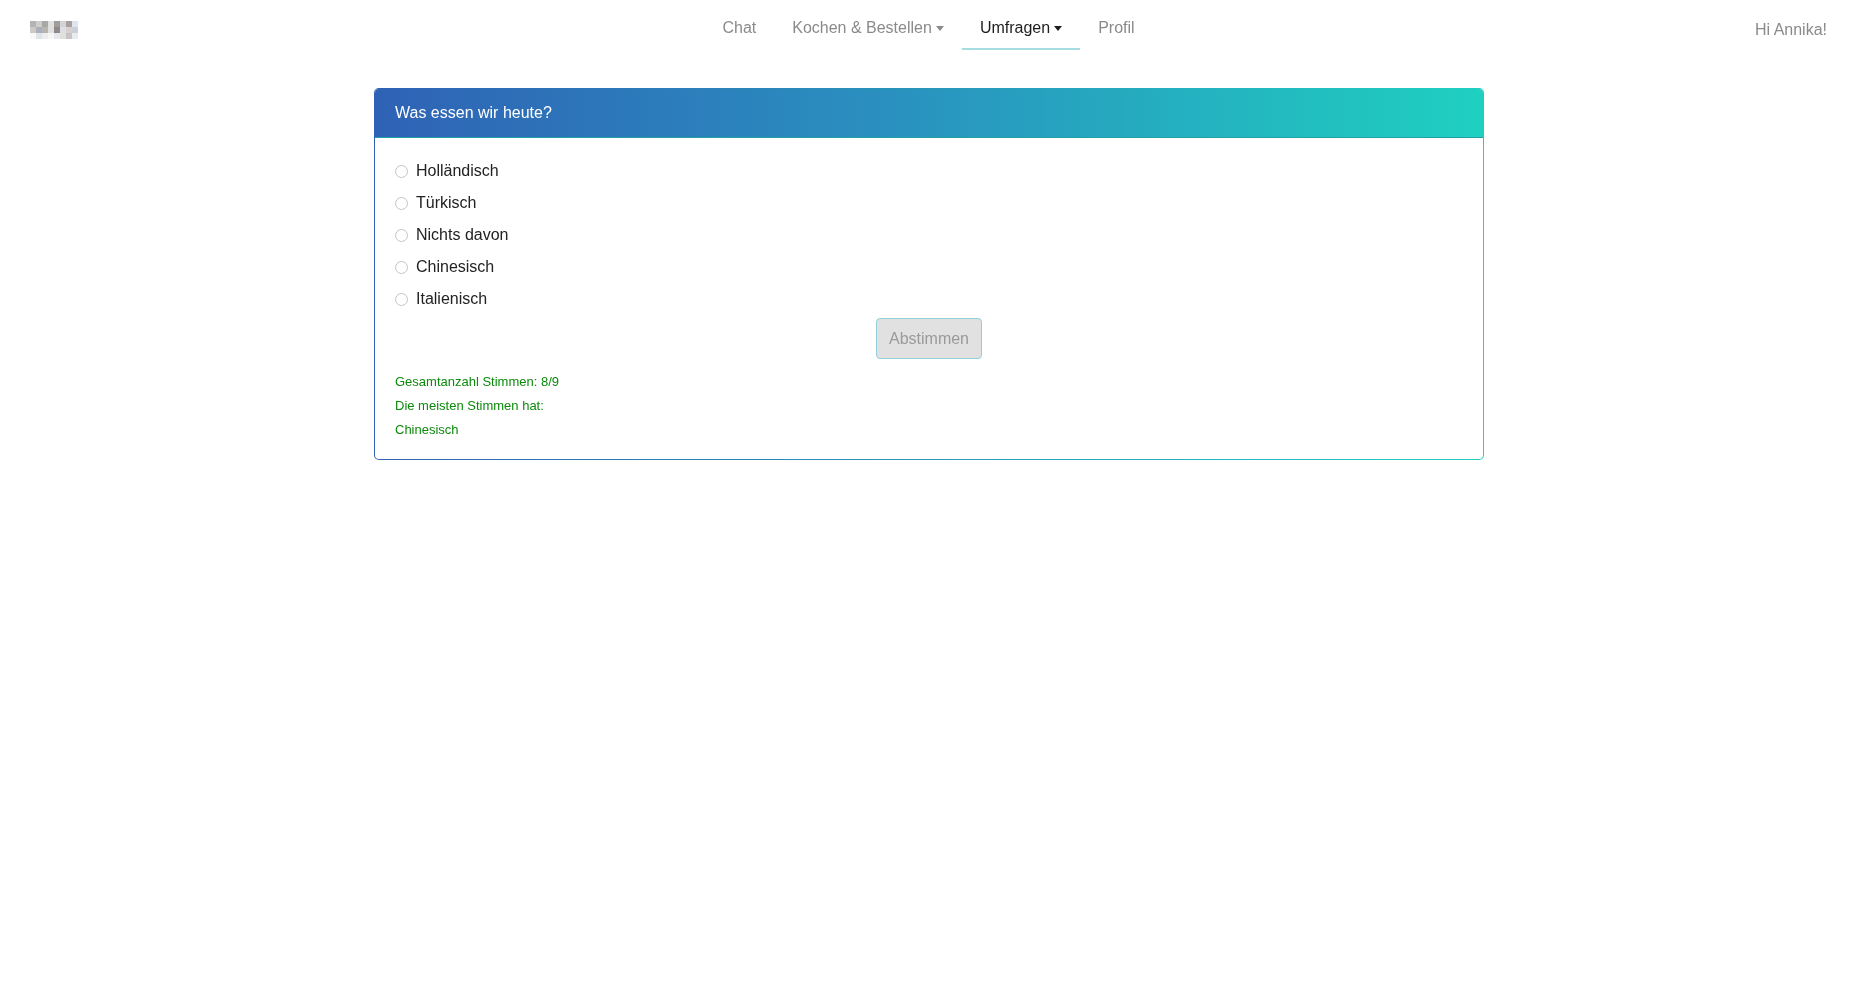  Describe the element at coordinates (54, 30) in the screenshot. I see `pixelated-logo-icon` at that location.